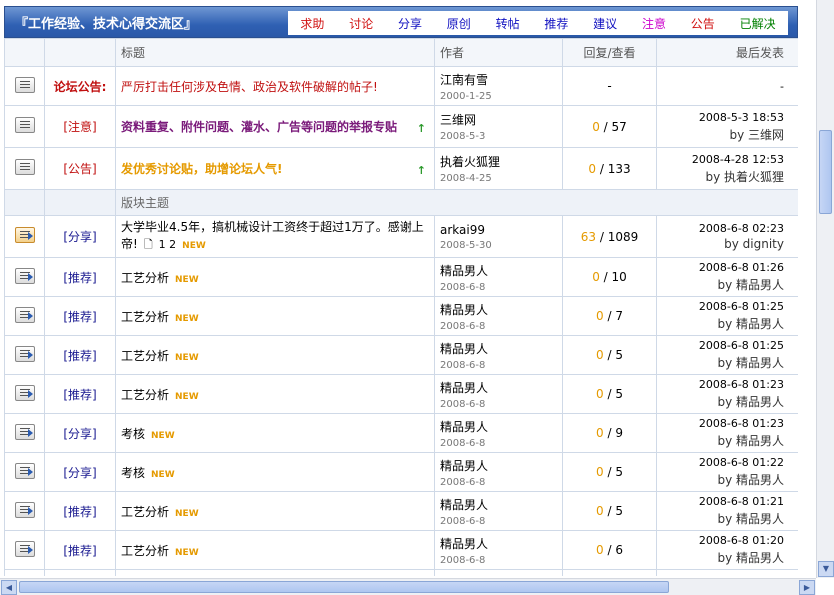 This screenshot has width=834, height=595. I want to click on vertical-scrollbar: ▼, so click(825, 289).